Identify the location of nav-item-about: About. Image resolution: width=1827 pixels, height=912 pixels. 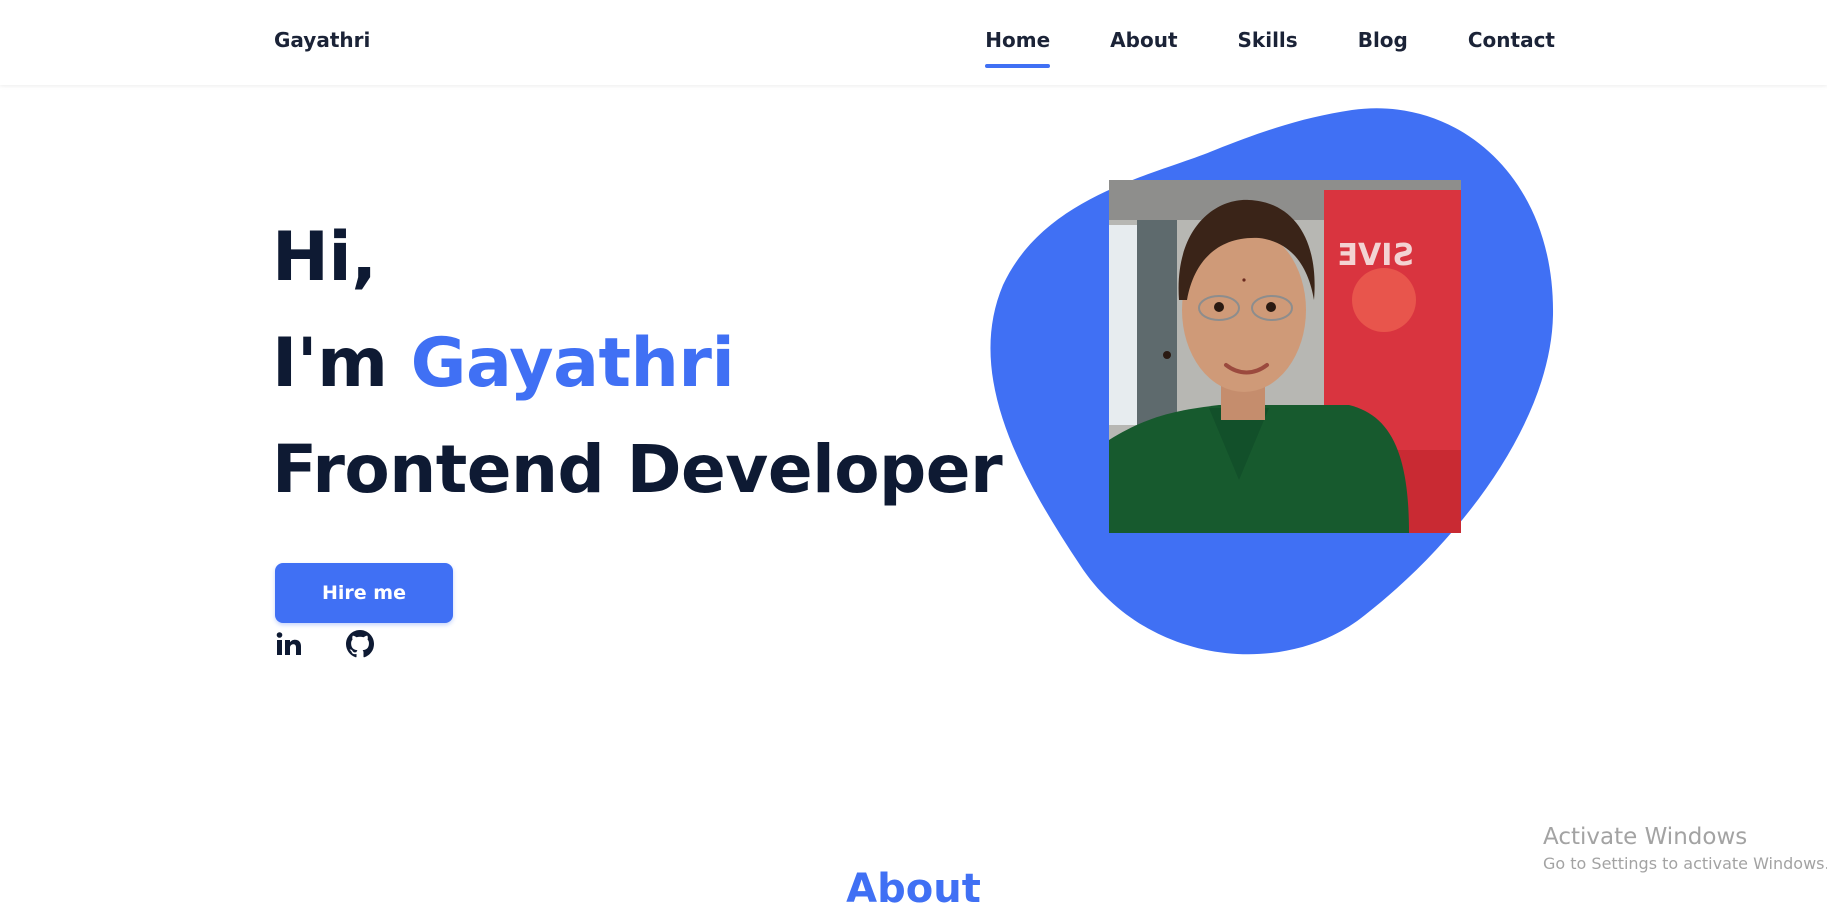
(1143, 40).